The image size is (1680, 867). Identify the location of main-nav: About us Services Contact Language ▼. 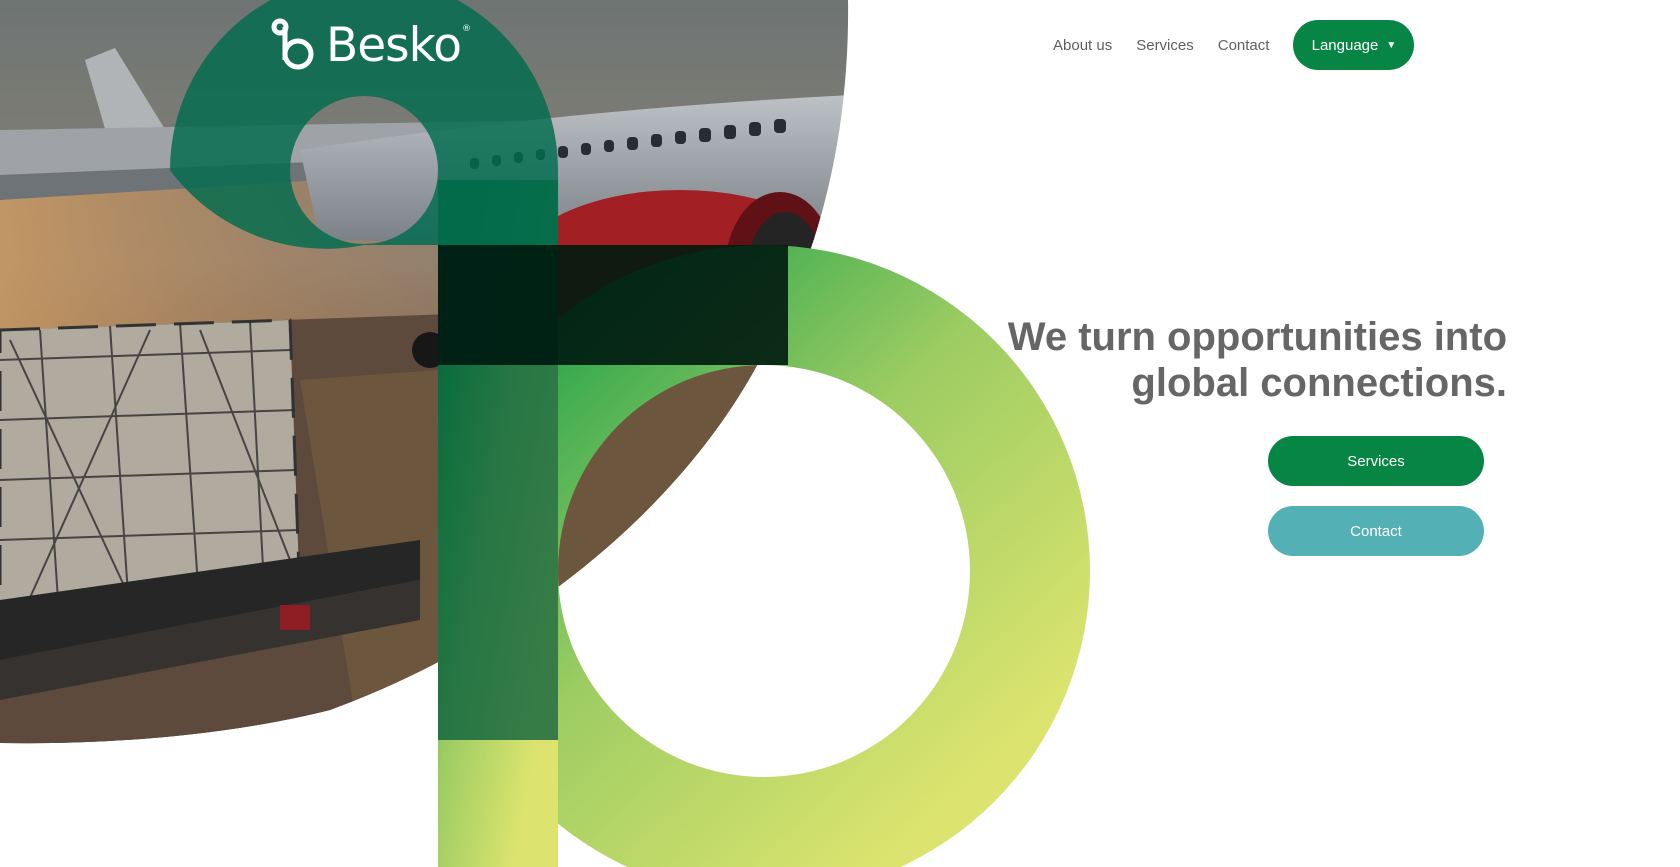
(1234, 45).